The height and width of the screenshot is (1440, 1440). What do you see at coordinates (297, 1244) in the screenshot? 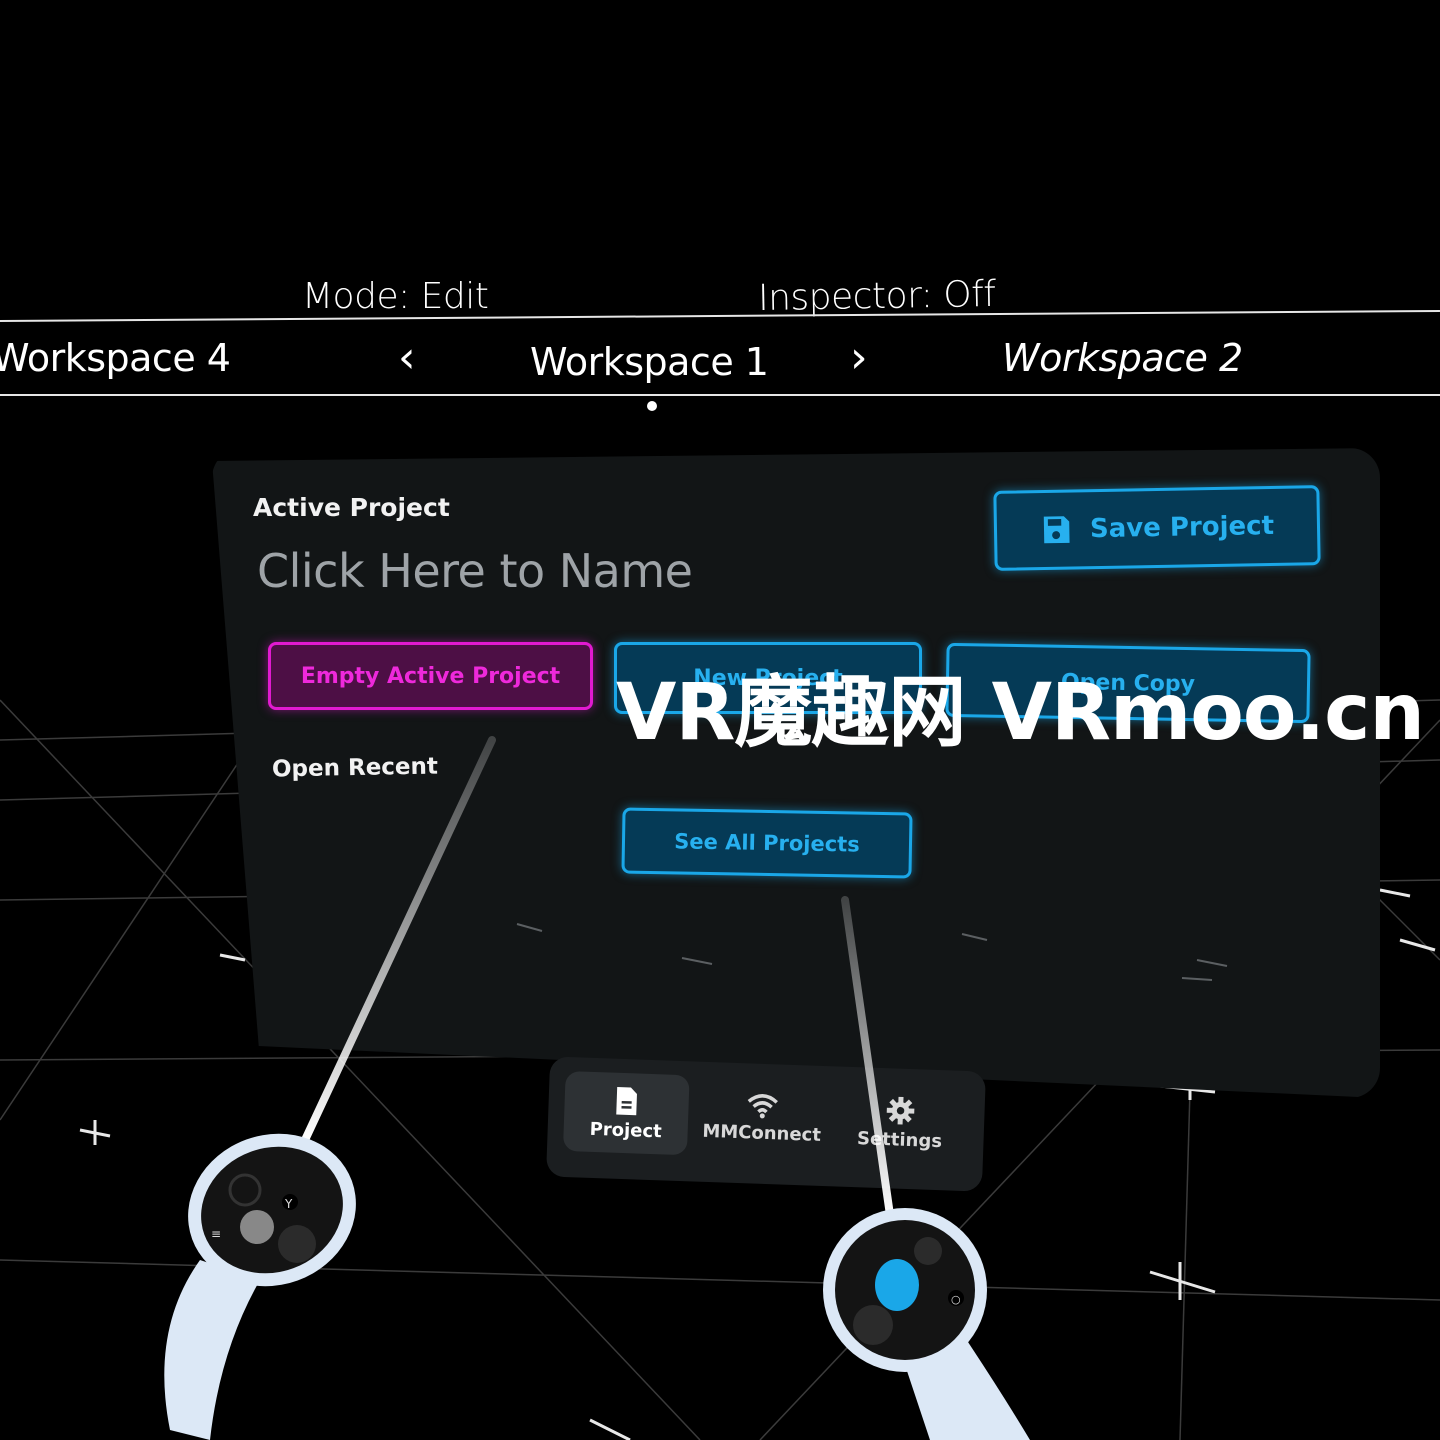
I see `thumbstick-rest-icon` at bounding box center [297, 1244].